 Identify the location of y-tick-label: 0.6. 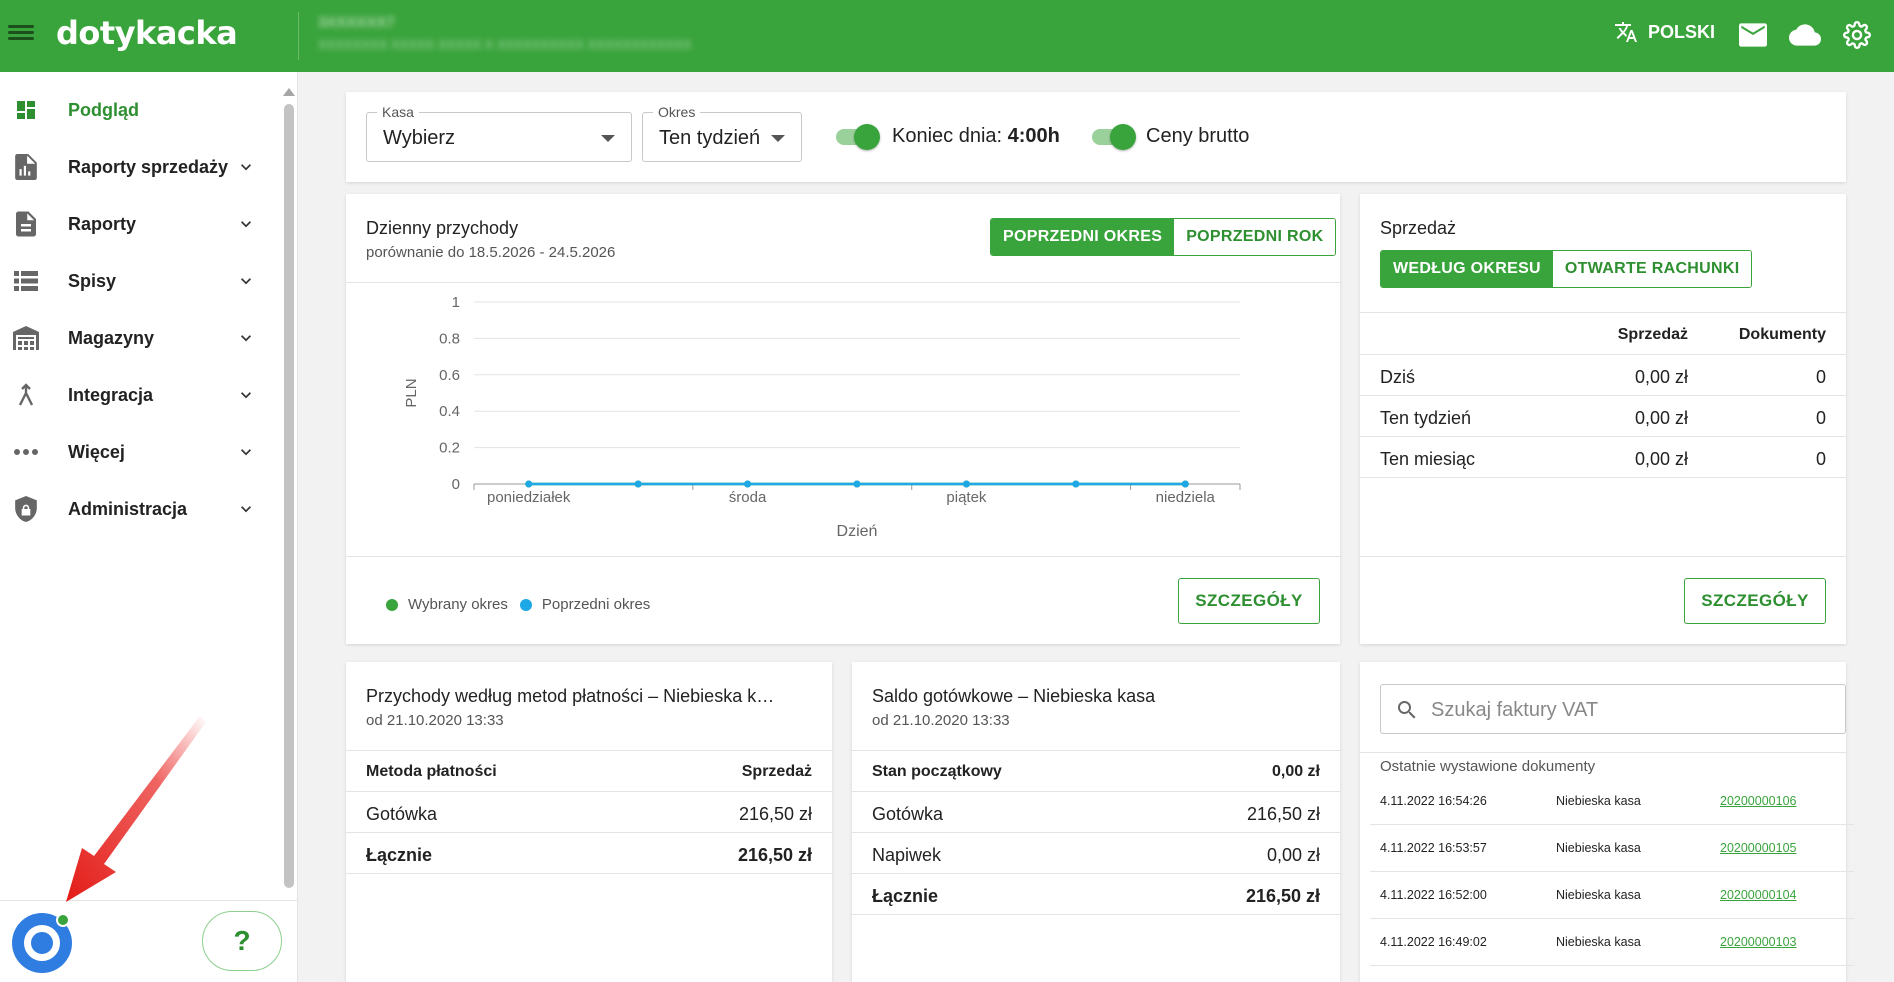
(449, 375).